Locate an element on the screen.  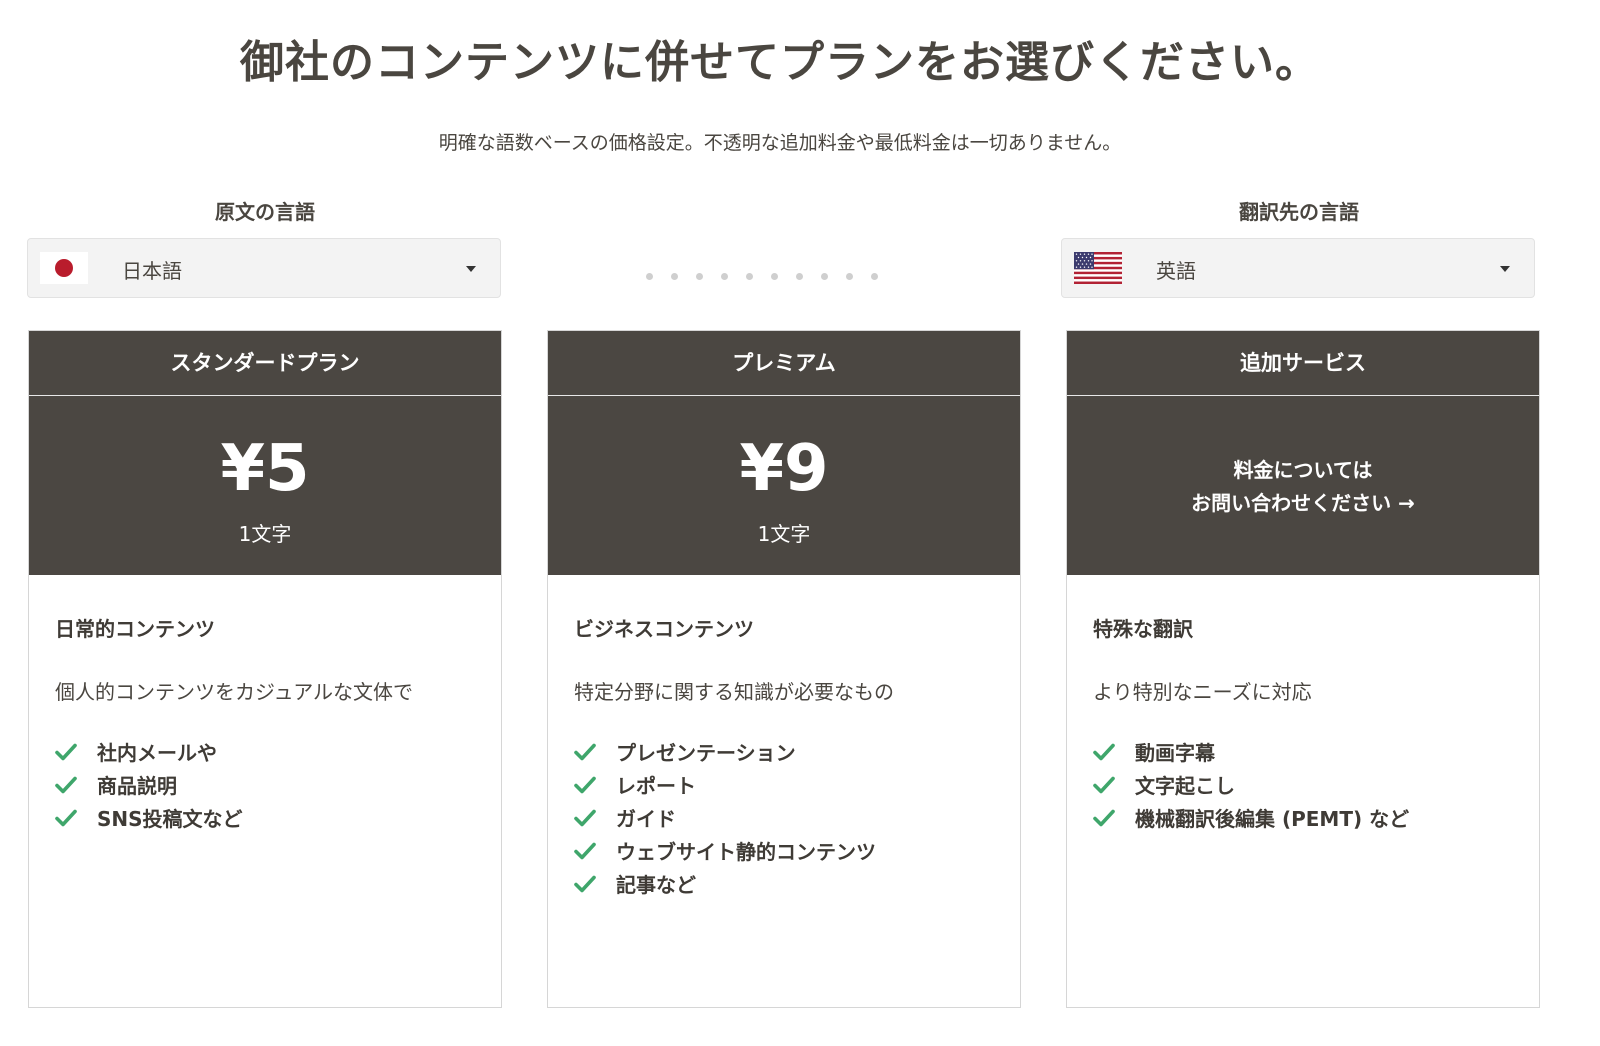
feature-list: 動画字幕 文字起こし 機械翻訳後編集 (PEMT) など is located at coordinates (1303, 784).